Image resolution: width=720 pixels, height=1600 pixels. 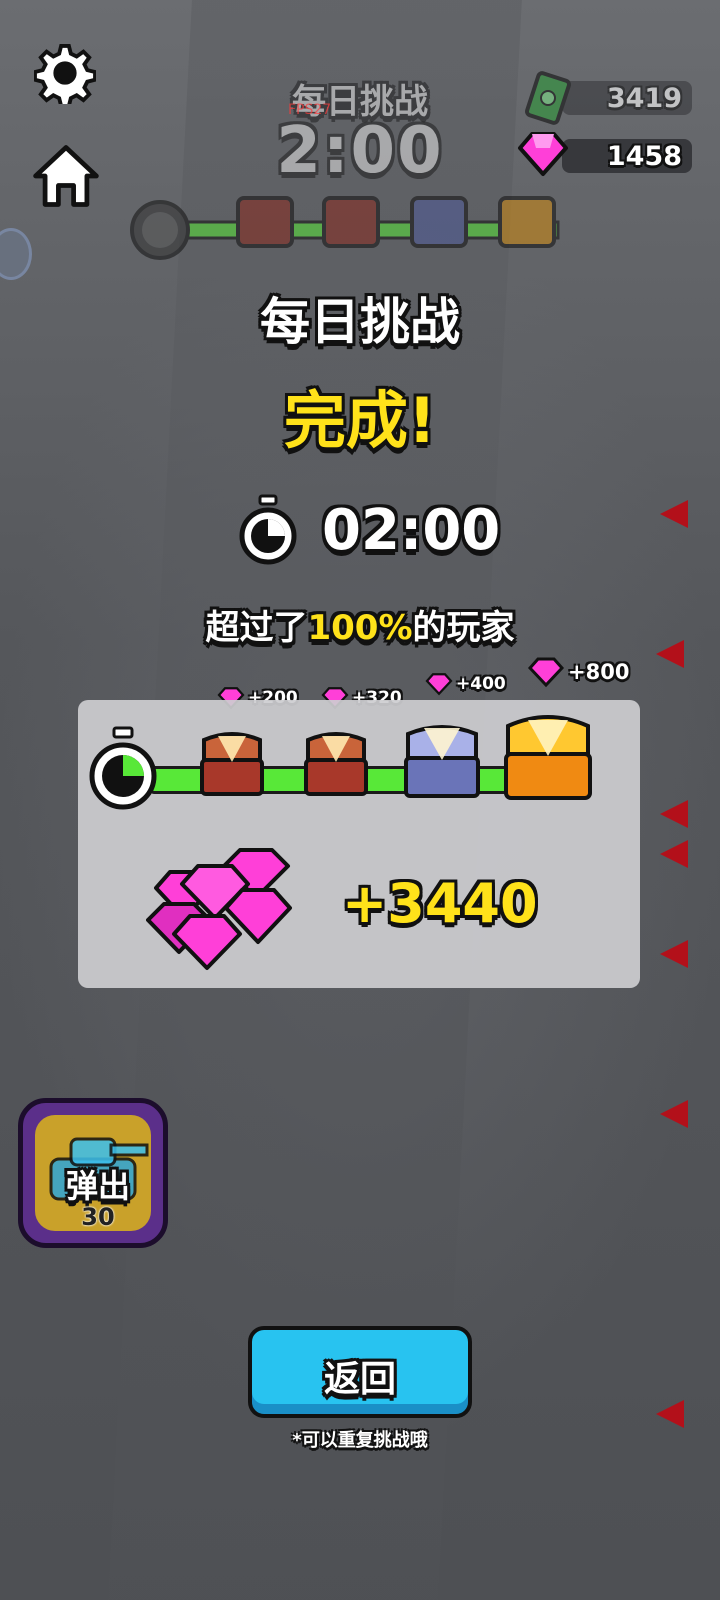 I want to click on total-reward: +3440, so click(x=440, y=903).